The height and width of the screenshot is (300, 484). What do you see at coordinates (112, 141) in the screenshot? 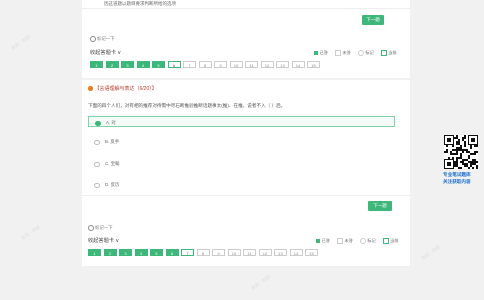
I see `option-label: B. 反手` at bounding box center [112, 141].